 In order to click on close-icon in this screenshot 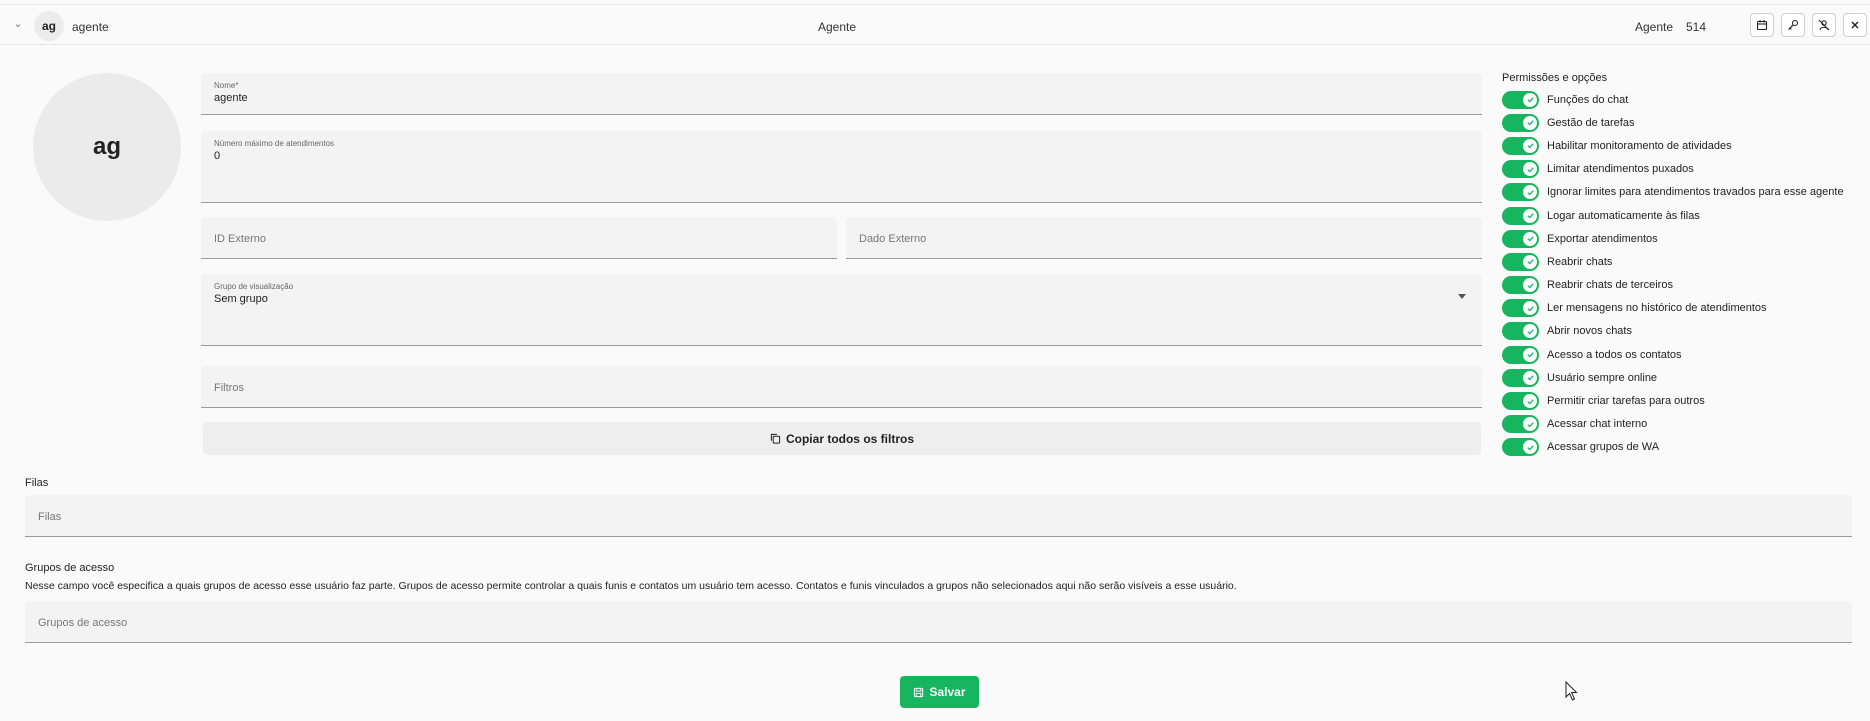, I will do `click(1855, 25)`.